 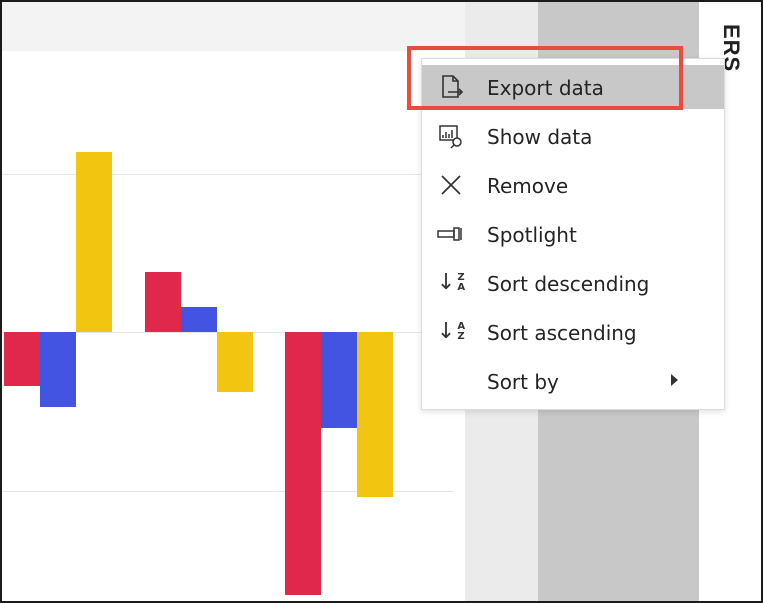 I want to click on menu-label-show-data: Show data, so click(x=540, y=137).